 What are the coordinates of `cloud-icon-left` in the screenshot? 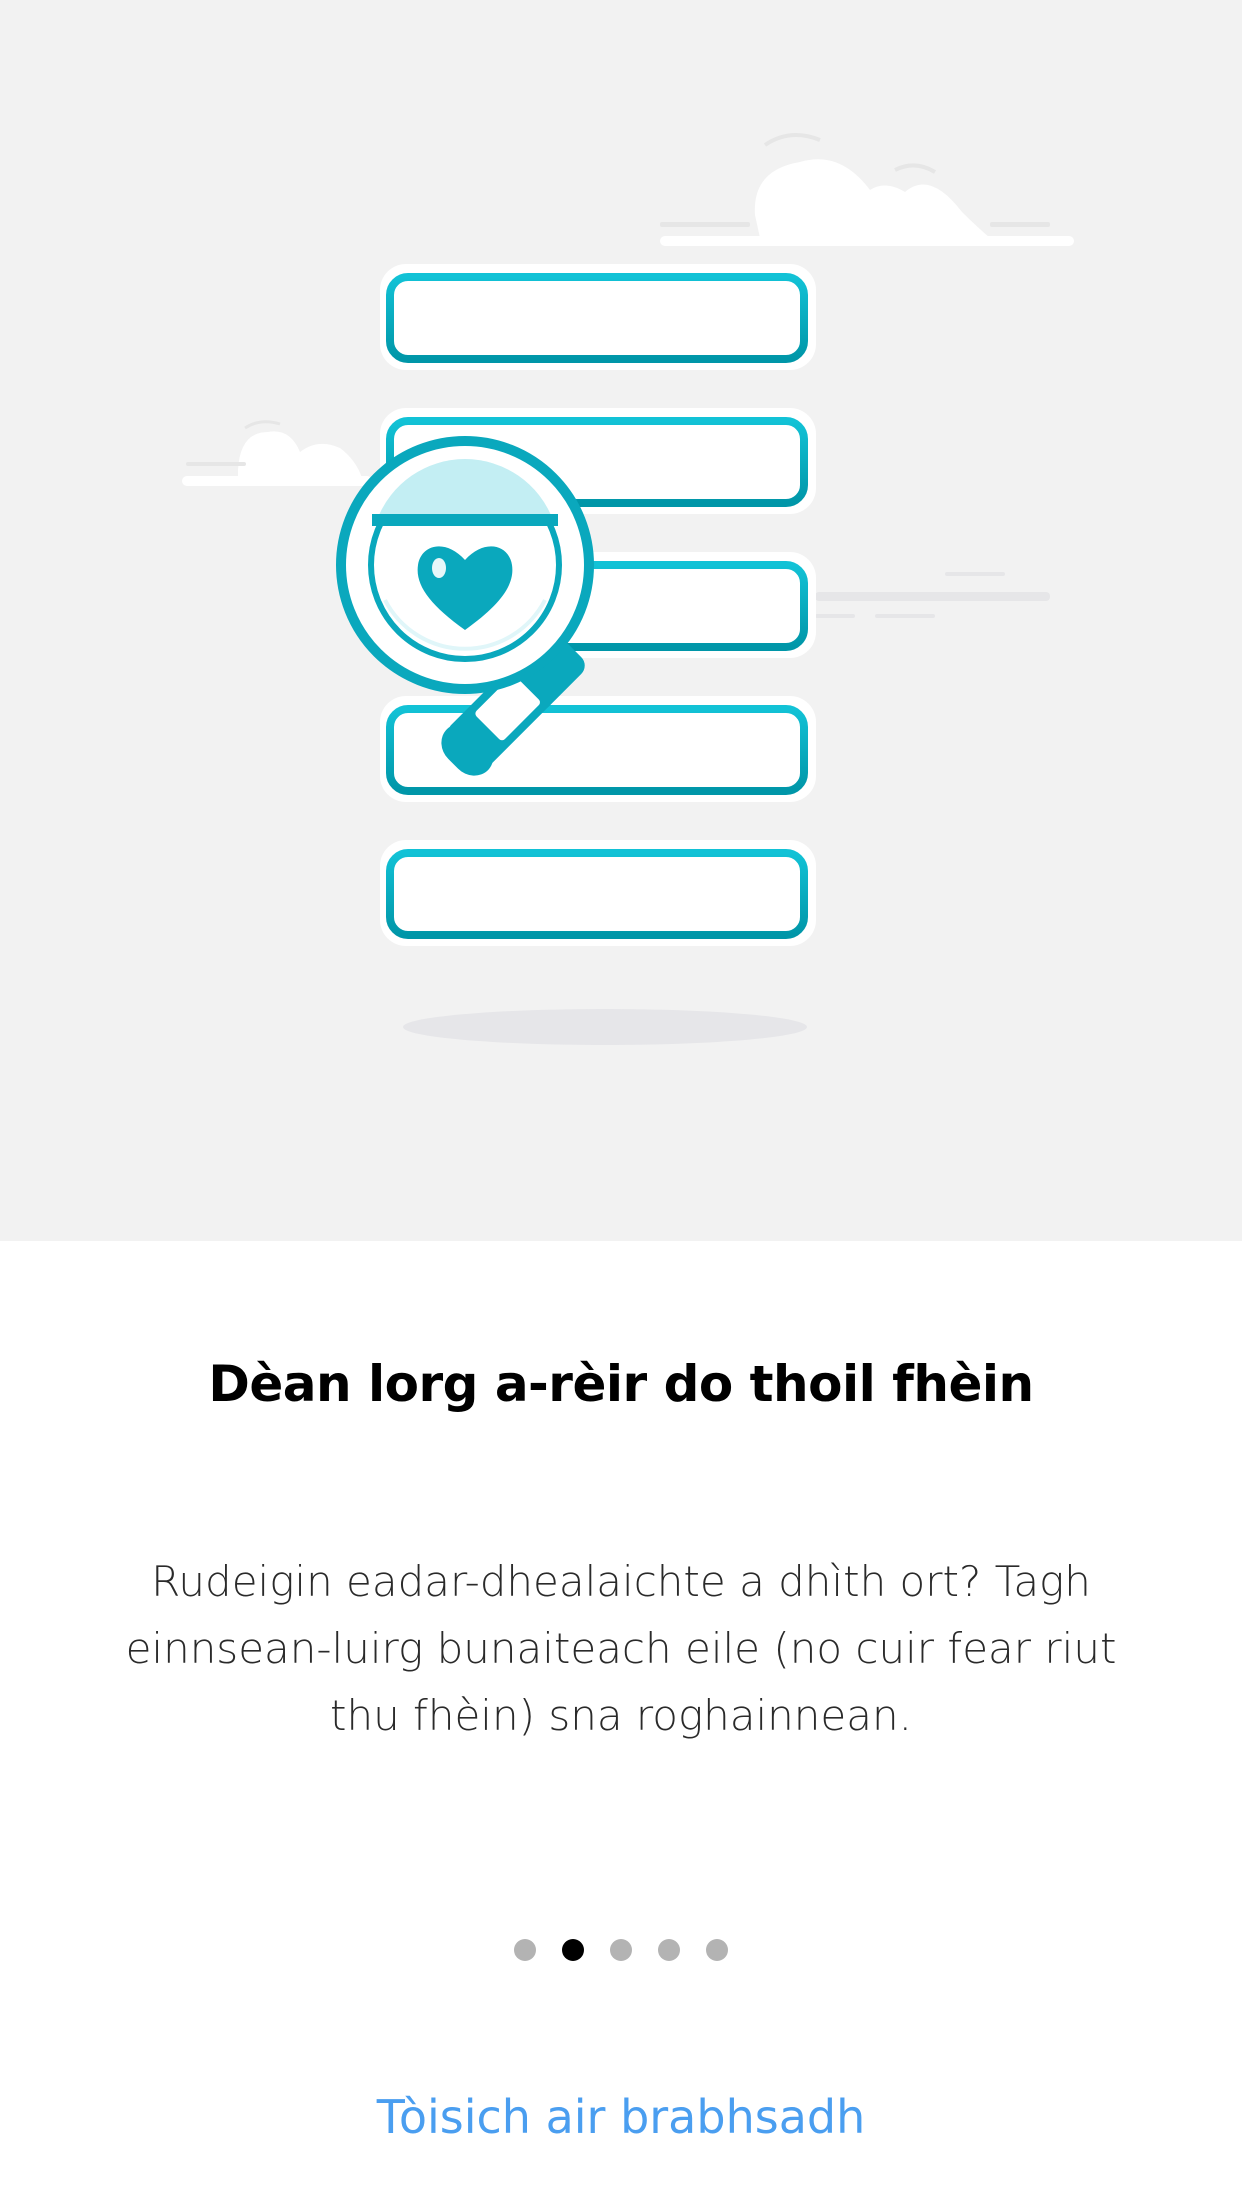 It's located at (277, 453).